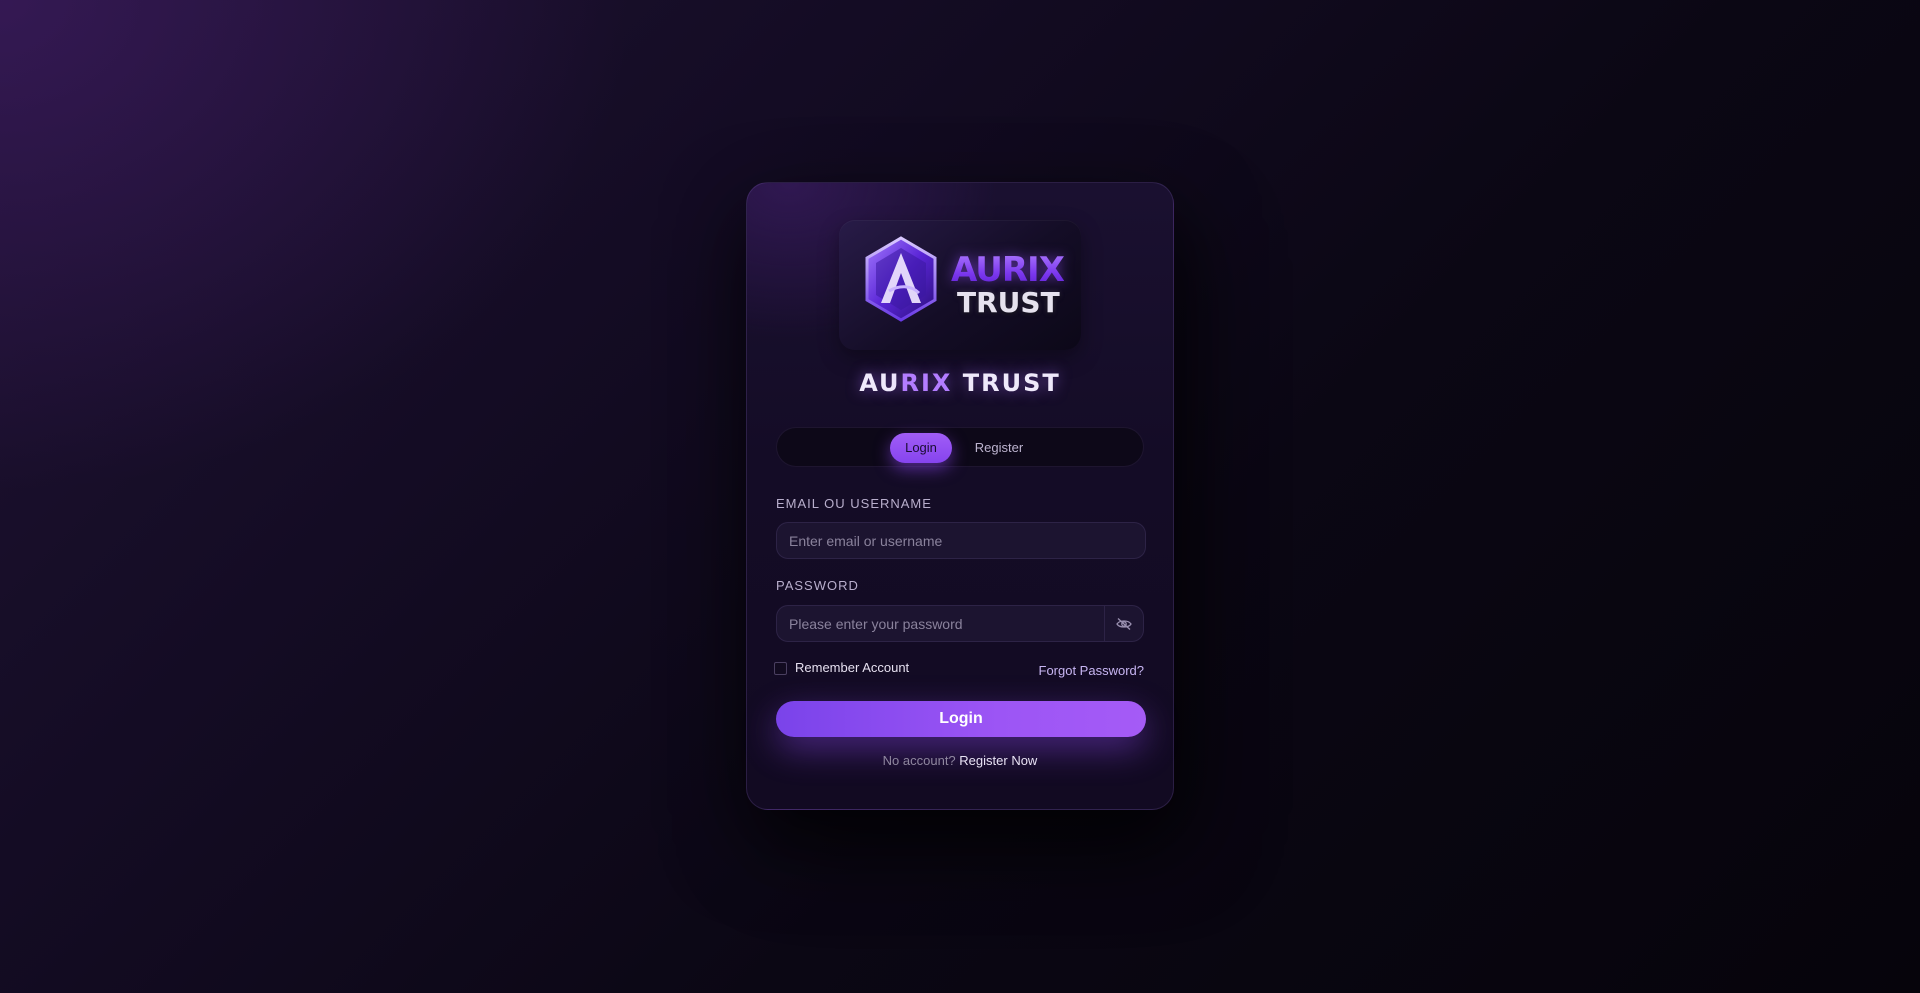 Image resolution: width=1920 pixels, height=993 pixels. I want to click on register-now-link: Register Now, so click(998, 760).